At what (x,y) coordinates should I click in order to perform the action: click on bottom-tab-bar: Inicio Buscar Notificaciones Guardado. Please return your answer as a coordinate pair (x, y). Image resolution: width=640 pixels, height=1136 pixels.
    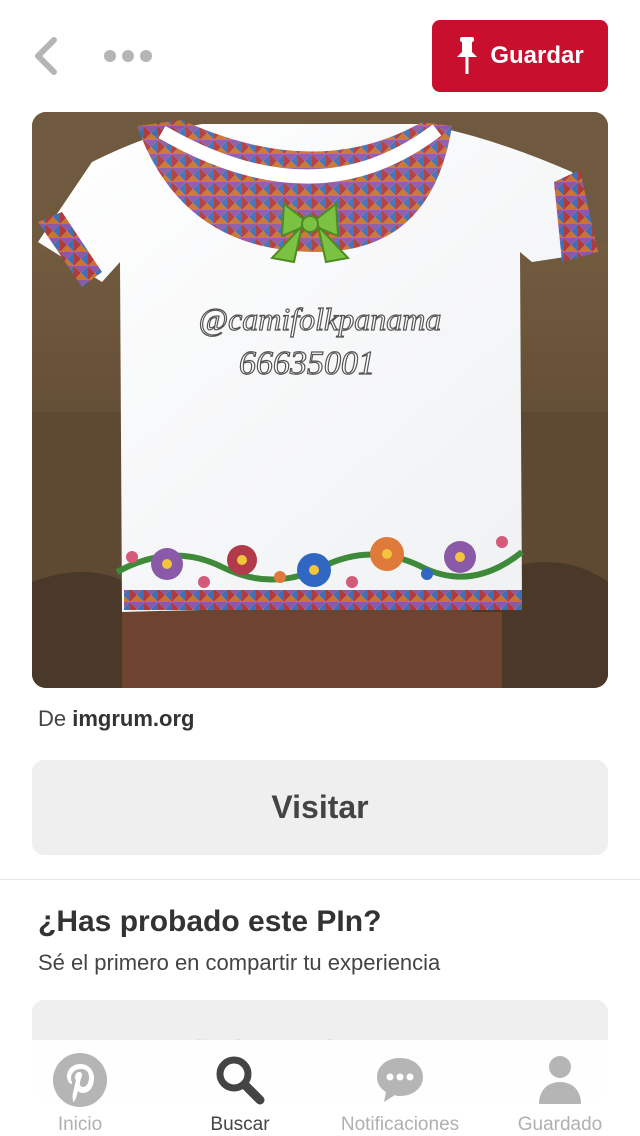
    Looking at the image, I should click on (320, 1088).